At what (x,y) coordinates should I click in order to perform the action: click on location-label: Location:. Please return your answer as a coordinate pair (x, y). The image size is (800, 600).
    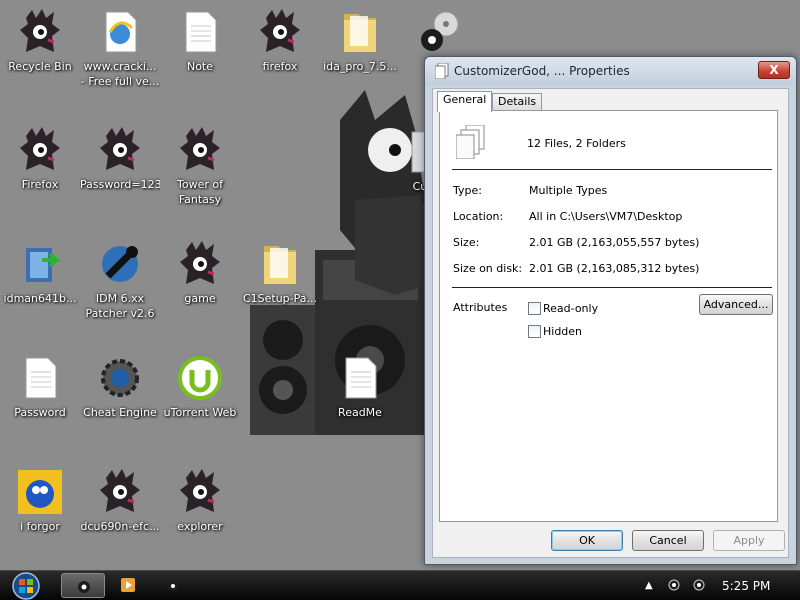
    Looking at the image, I should click on (478, 216).